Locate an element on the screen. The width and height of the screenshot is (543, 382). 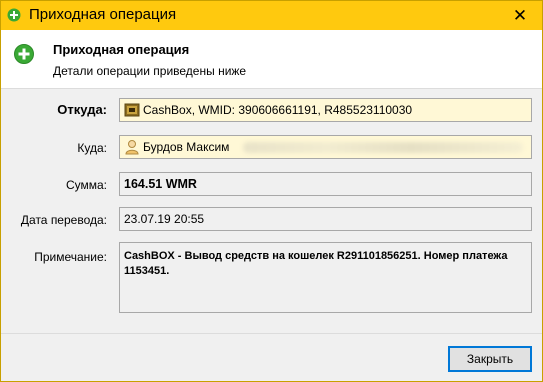
to-label: Куда: is located at coordinates (92, 148).